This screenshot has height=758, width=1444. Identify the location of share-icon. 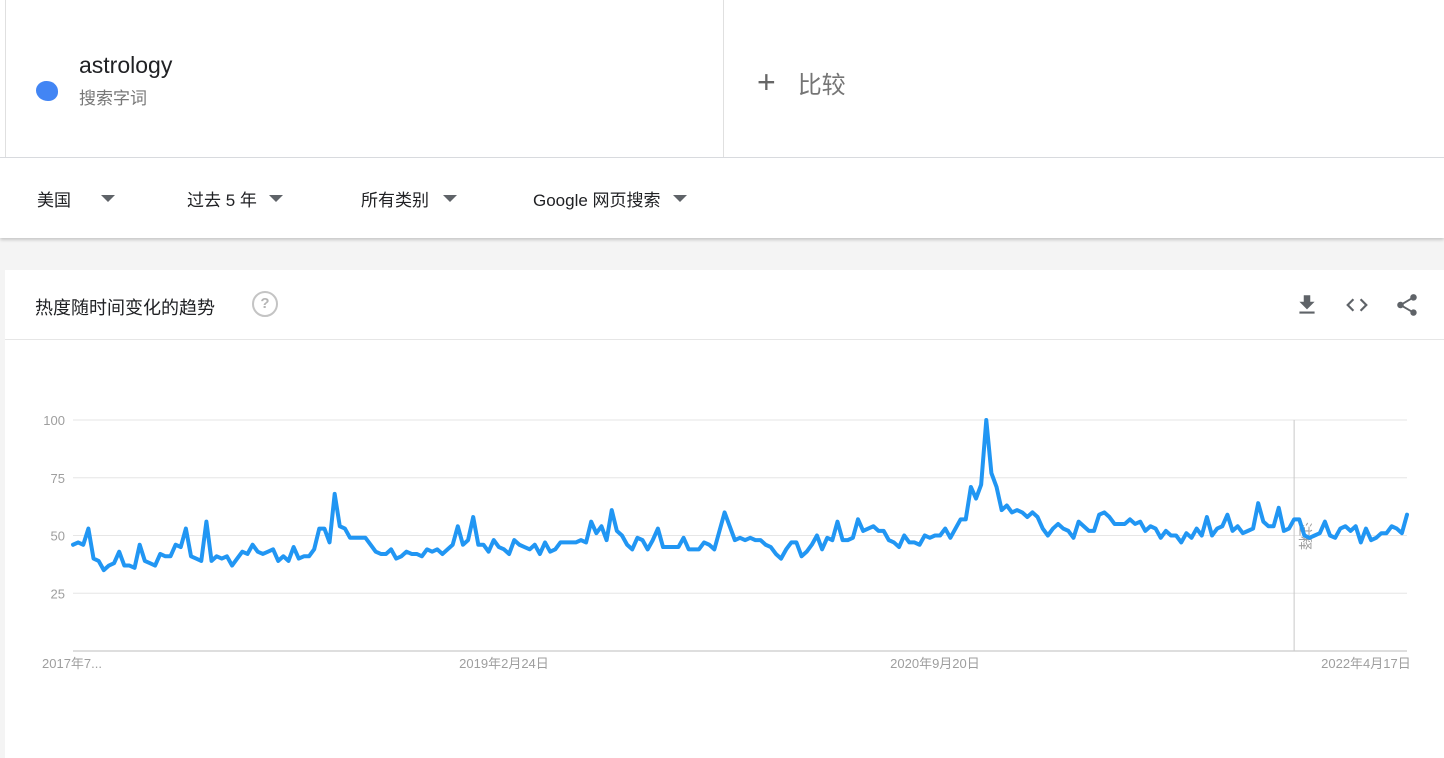
(1407, 305).